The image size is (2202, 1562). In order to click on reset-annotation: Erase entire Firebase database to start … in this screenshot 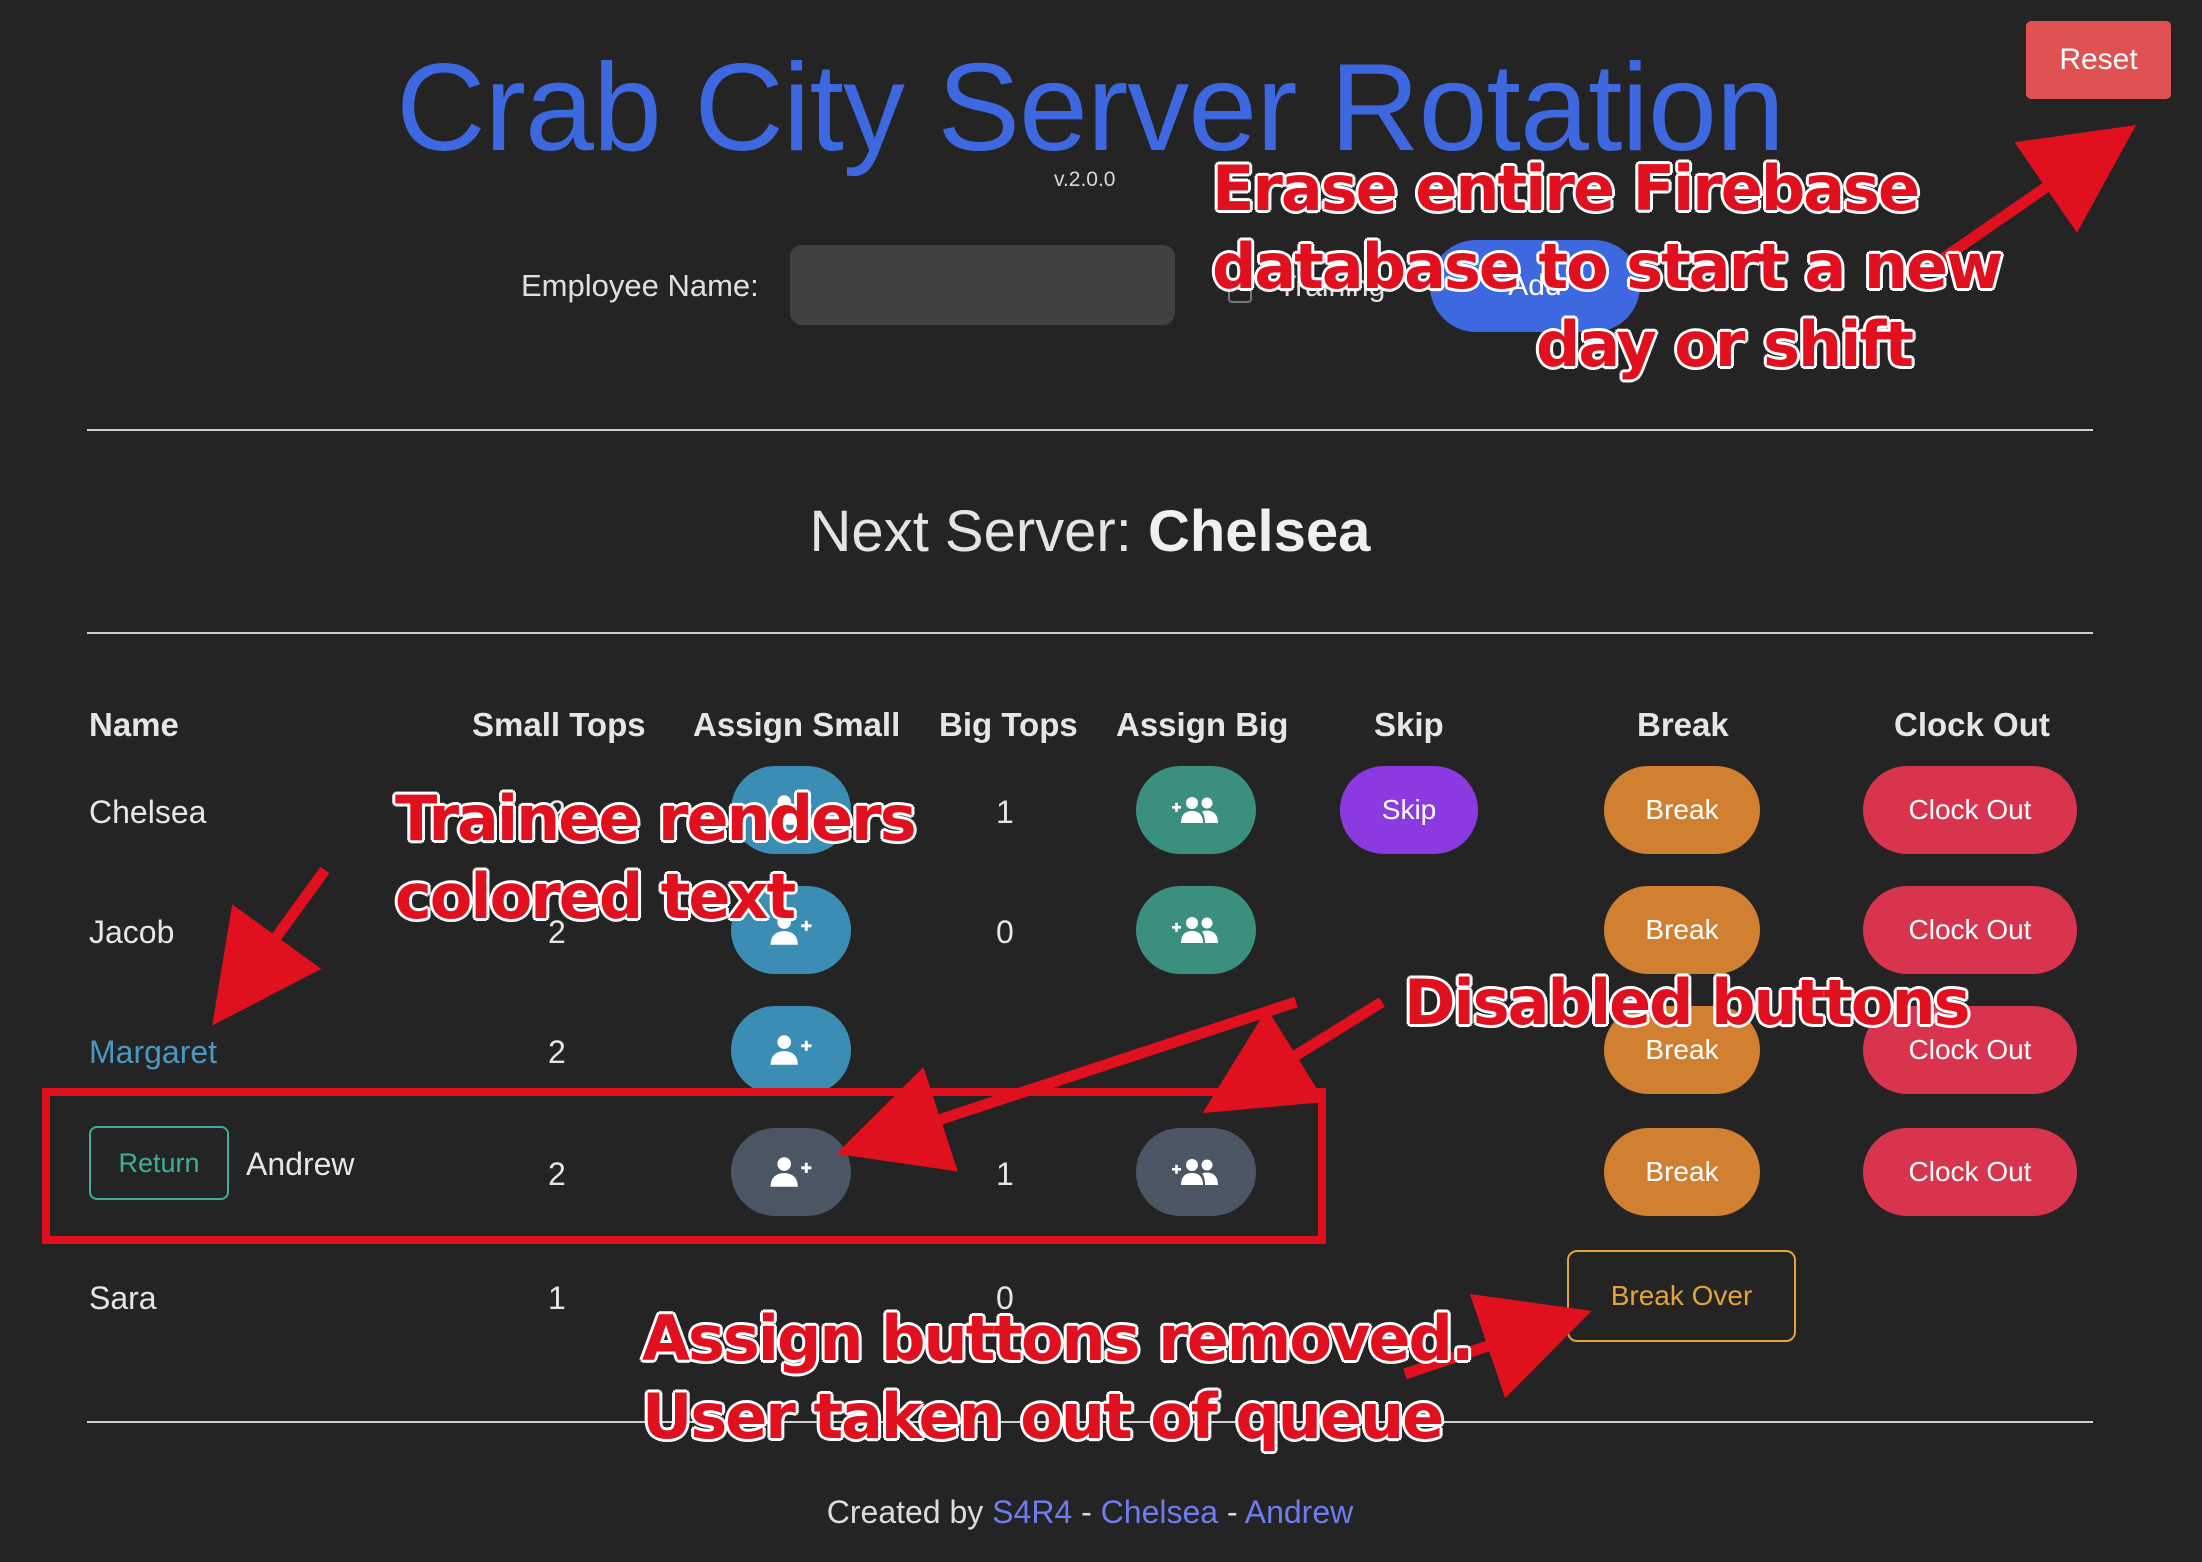, I will do `click(1607, 267)`.